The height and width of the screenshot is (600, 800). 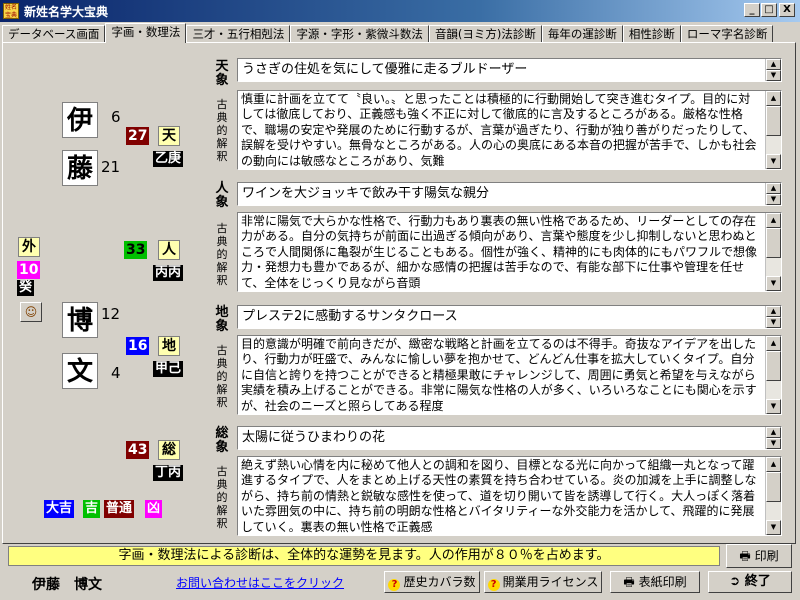 What do you see at coordinates (29, 247) in the screenshot?
I see `gai-kaku-label: 外` at bounding box center [29, 247].